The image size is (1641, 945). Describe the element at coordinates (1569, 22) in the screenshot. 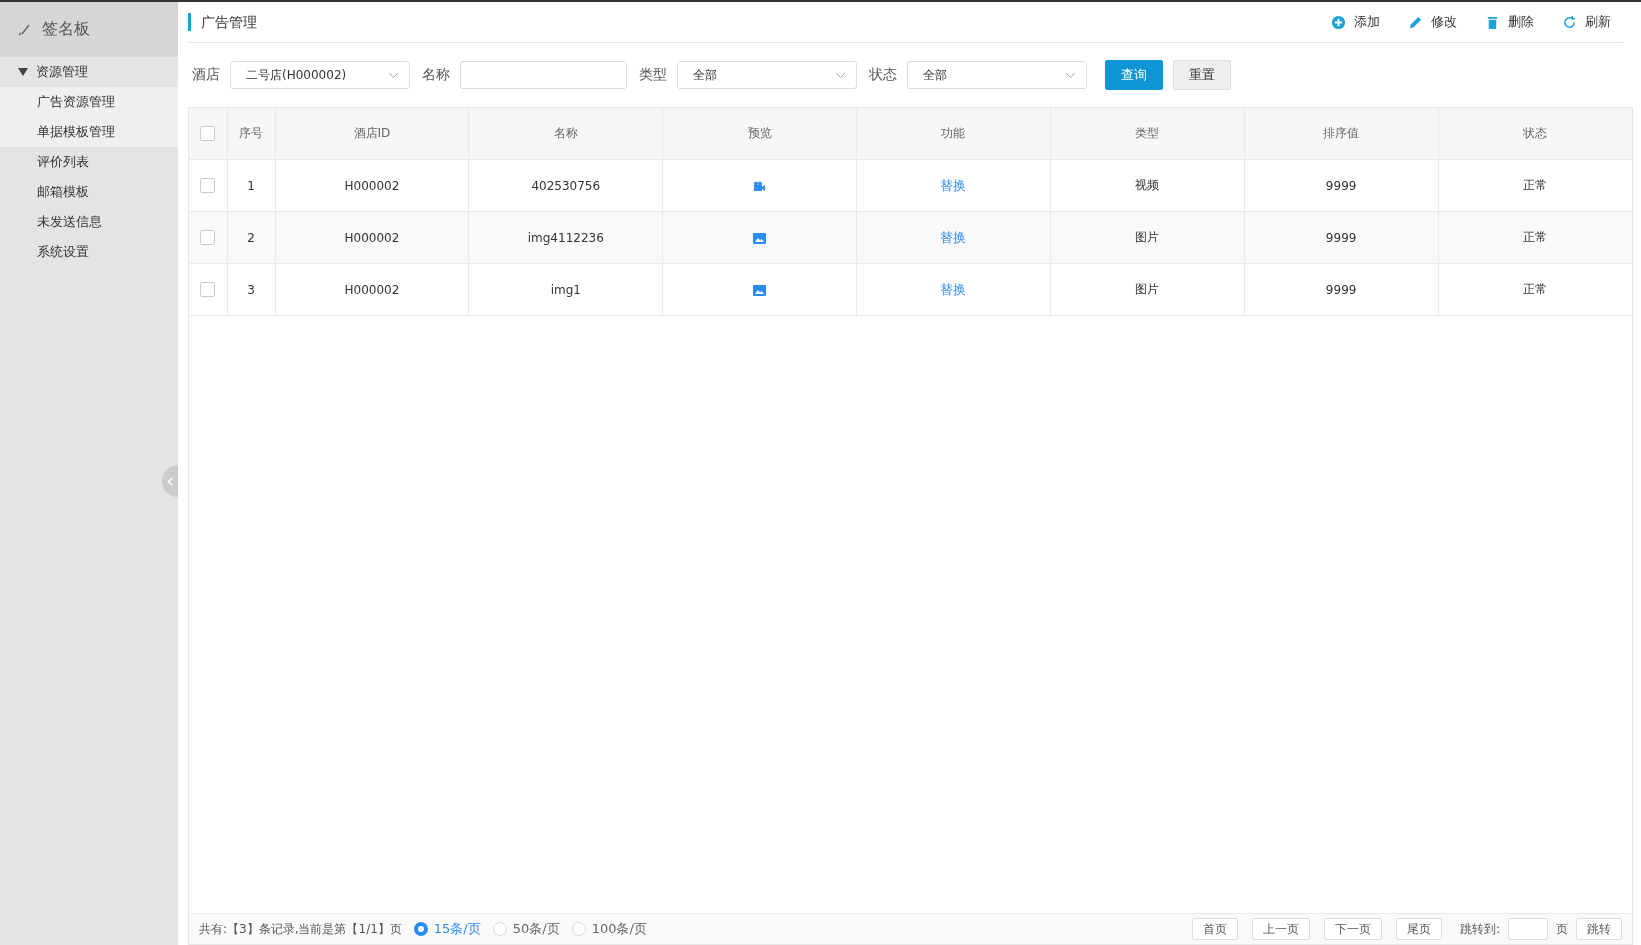

I see `refresh-icon` at that location.